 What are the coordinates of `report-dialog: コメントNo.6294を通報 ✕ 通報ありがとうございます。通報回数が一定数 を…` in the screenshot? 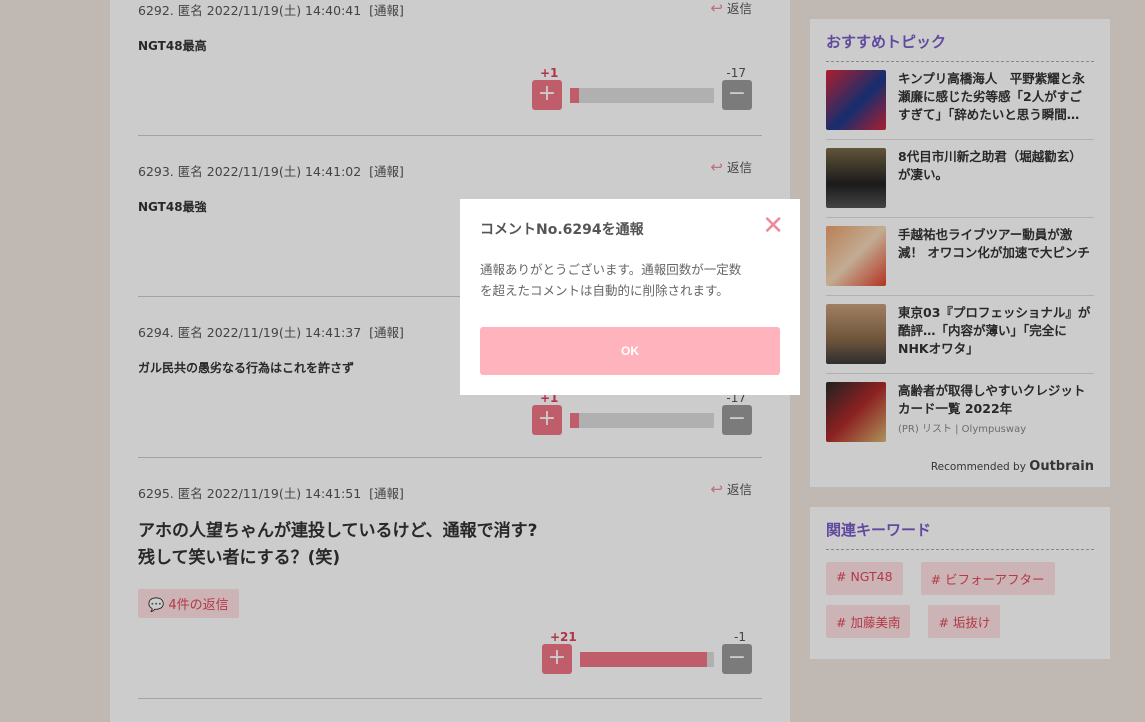 It's located at (630, 297).